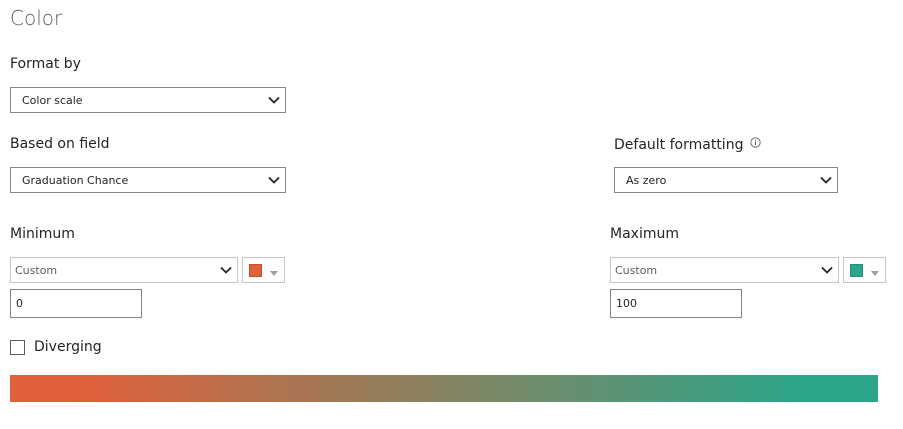 The image size is (903, 429). Describe the element at coordinates (676, 303) in the screenshot. I see `maximum-value-input: 100` at that location.